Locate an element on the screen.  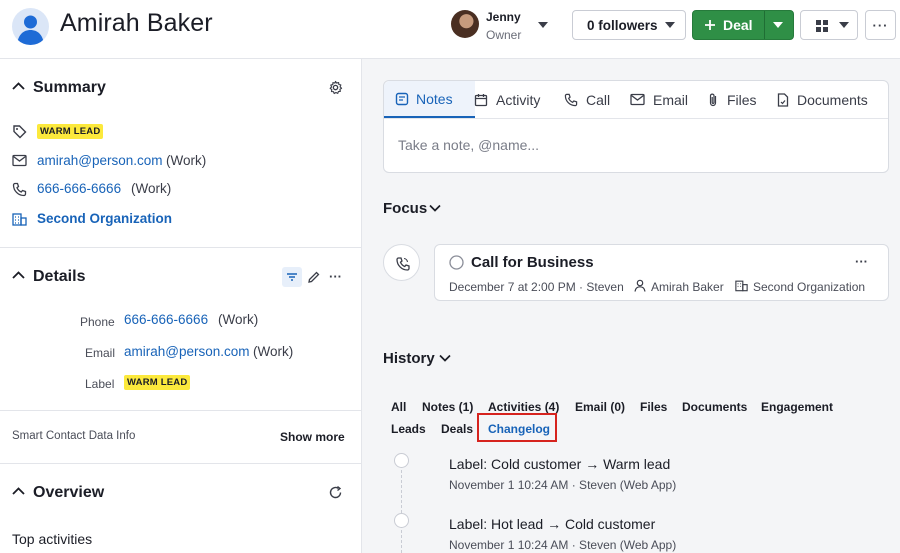
collapse-details-chevron-up-icon is located at coordinates (18, 275).